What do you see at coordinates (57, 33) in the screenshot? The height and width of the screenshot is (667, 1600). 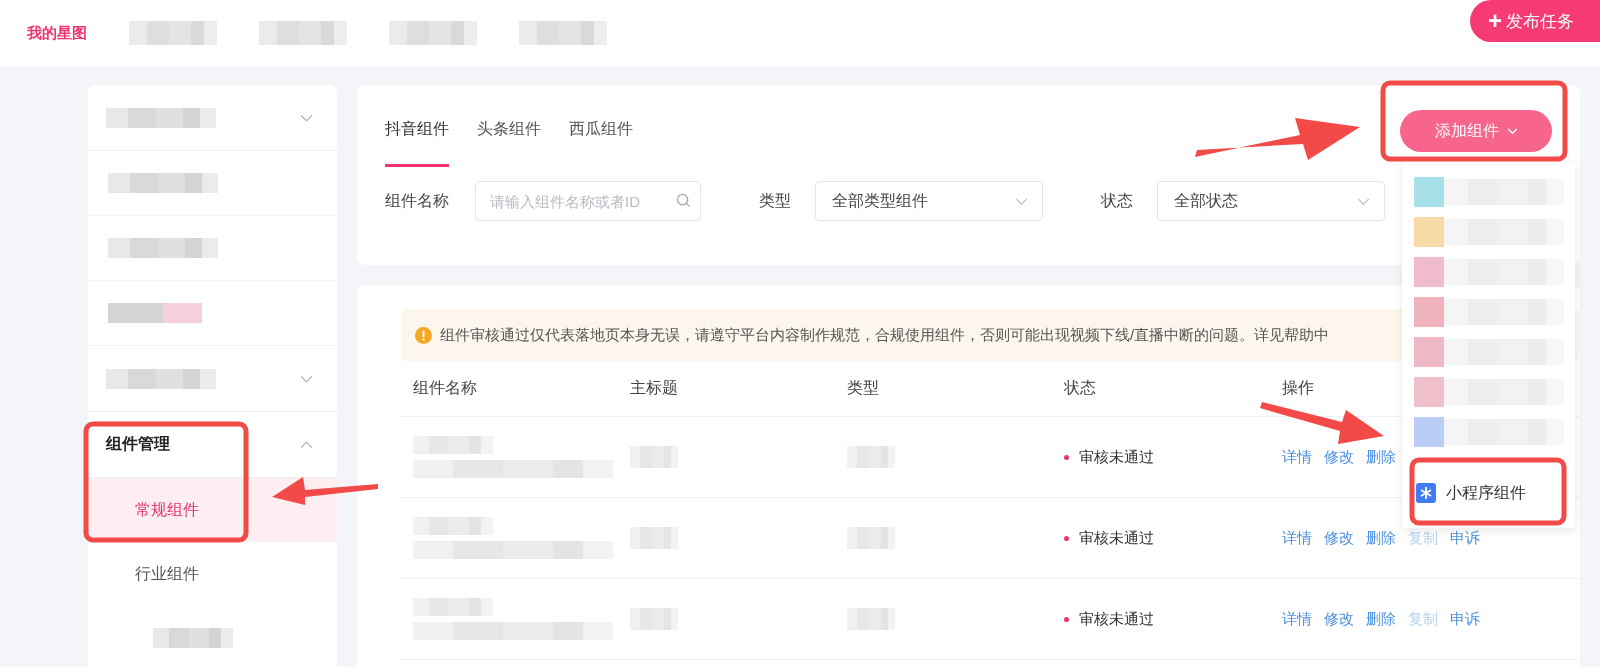 I see `logo-text: 我的星图` at bounding box center [57, 33].